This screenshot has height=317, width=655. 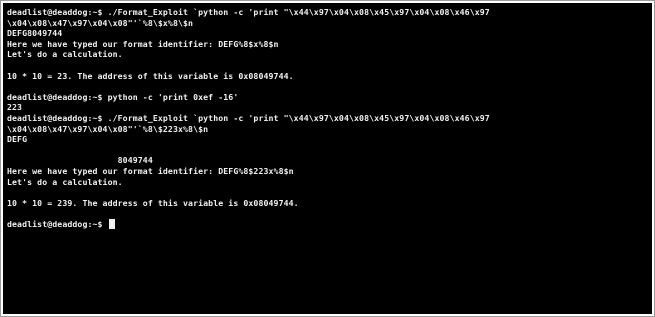 I want to click on terminal-line: DEFG, so click(x=17, y=139).